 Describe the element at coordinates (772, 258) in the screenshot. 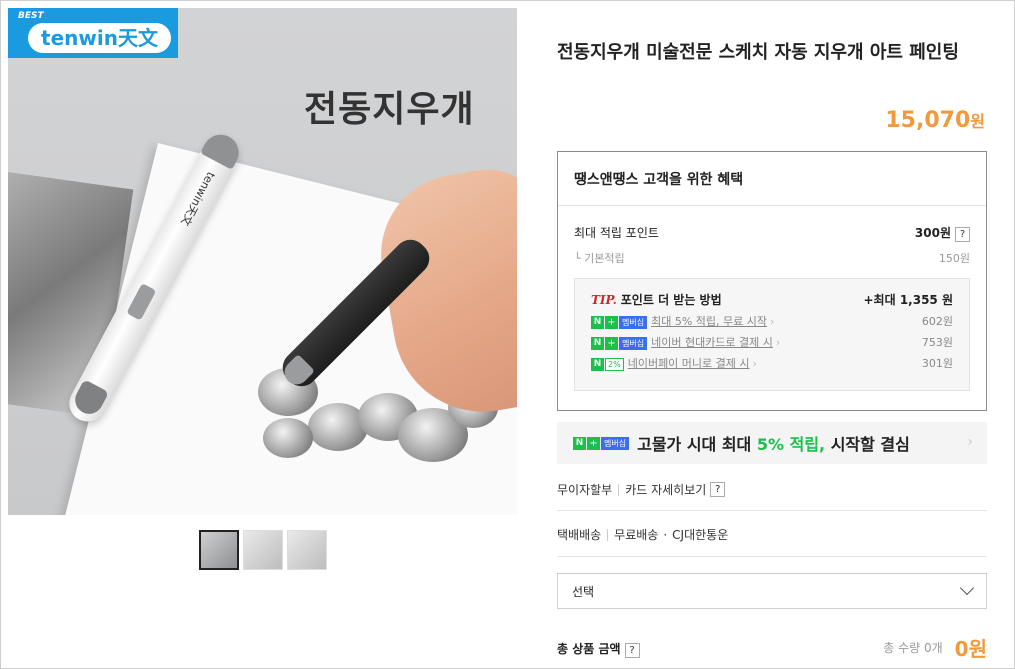

I see `base-points-row: └ 기본적립 150원` at that location.